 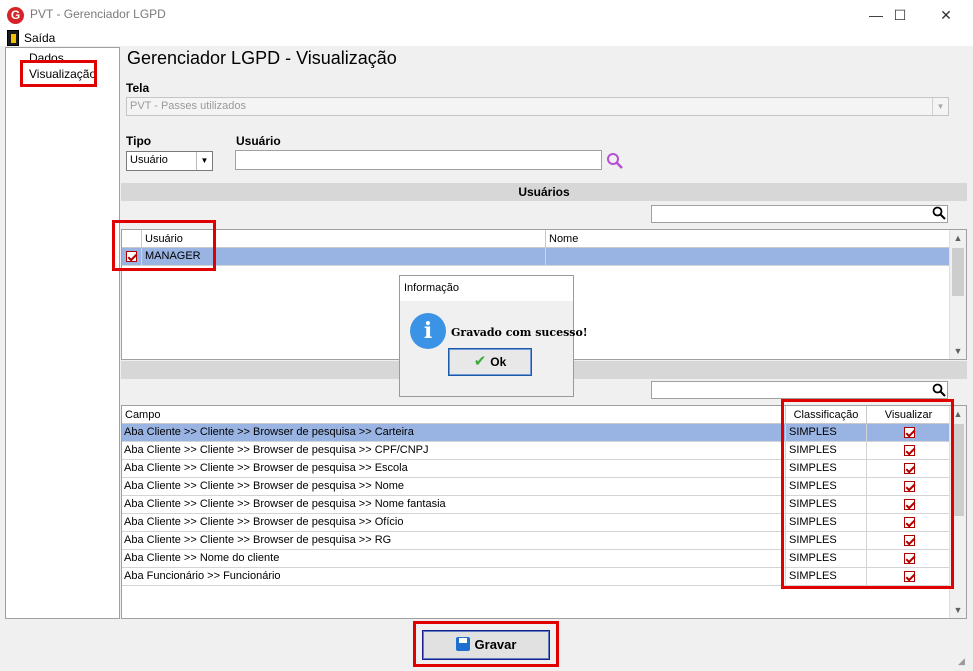 What do you see at coordinates (799, 214) in the screenshot?
I see `users-search-input` at bounding box center [799, 214].